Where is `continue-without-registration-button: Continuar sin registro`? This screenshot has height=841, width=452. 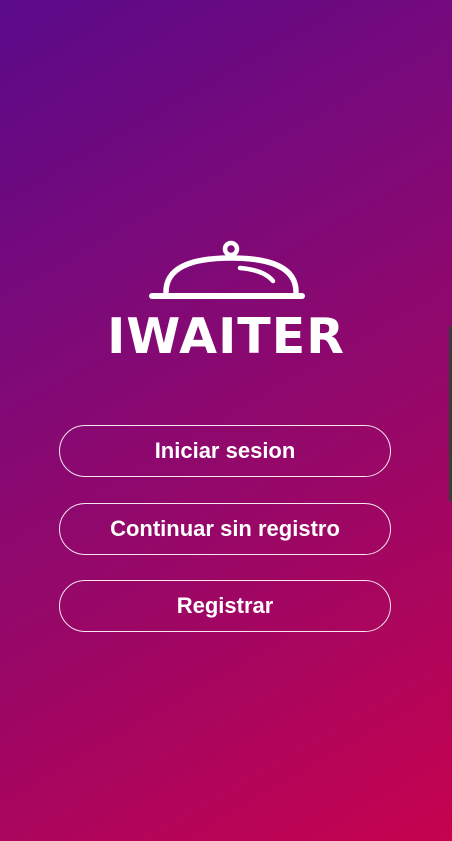 continue-without-registration-button: Continuar sin registro is located at coordinates (225, 529).